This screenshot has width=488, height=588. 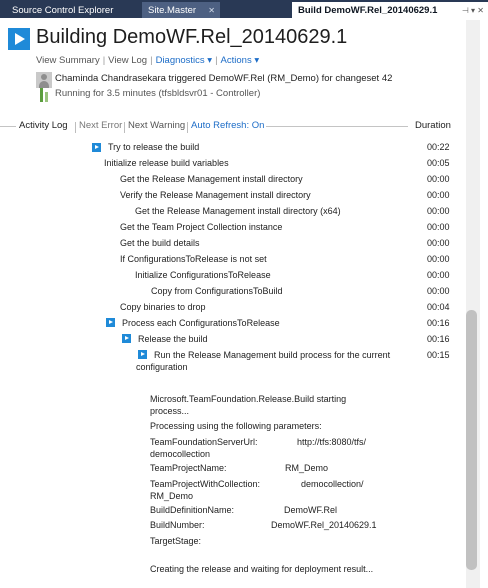 What do you see at coordinates (100, 125) in the screenshot?
I see `next-error-button: Next Error` at bounding box center [100, 125].